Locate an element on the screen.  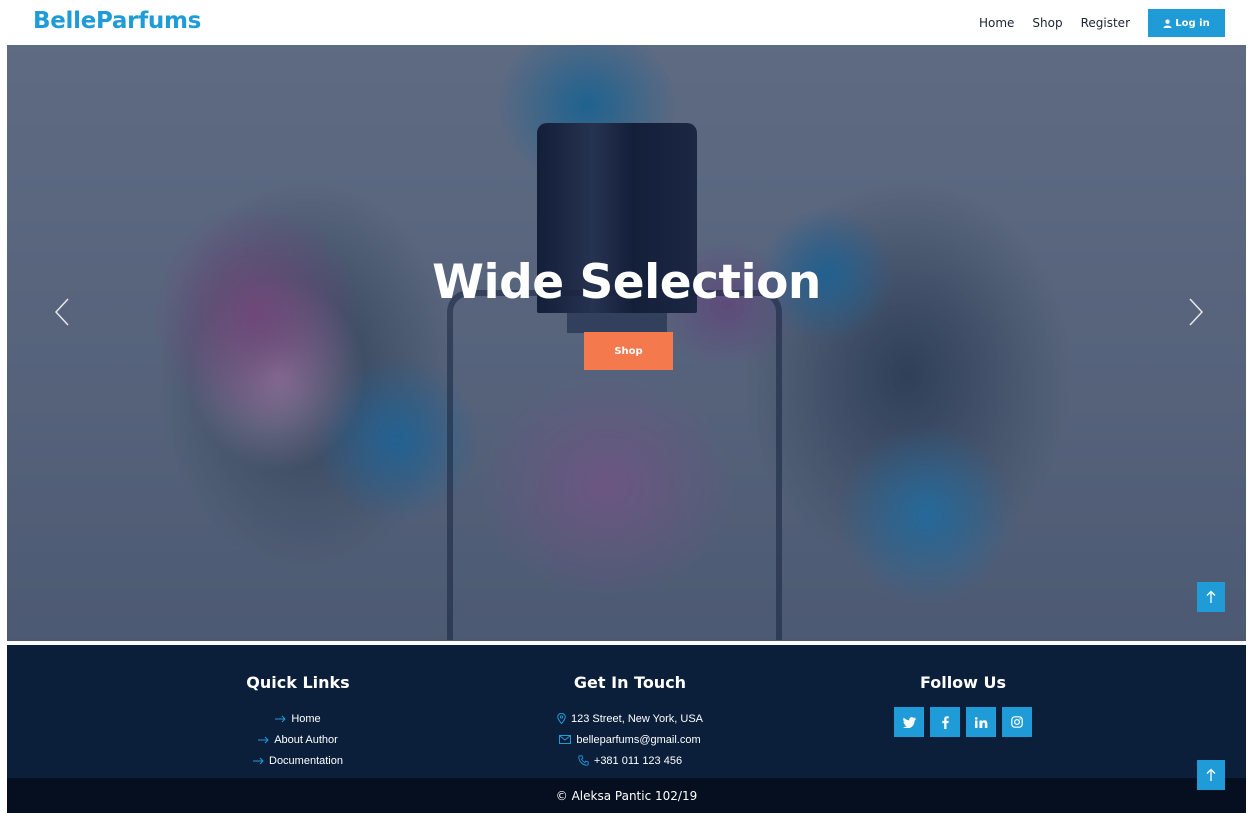
footer-link-label: Home is located at coordinates (306, 718).